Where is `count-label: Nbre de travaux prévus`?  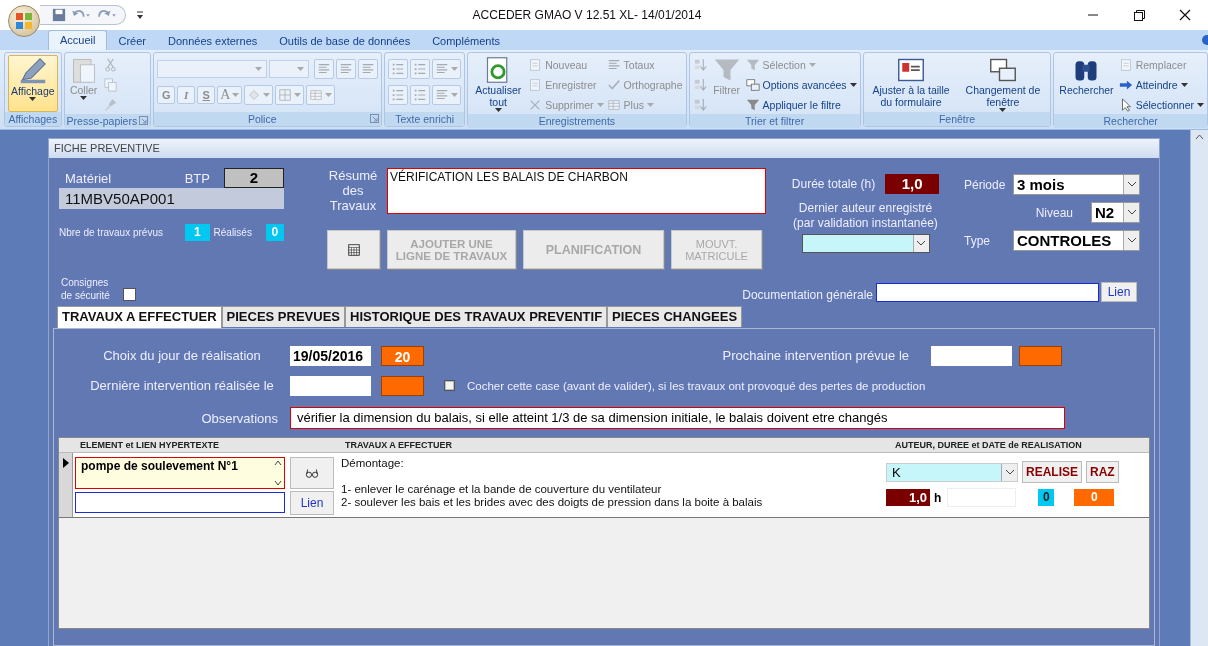
count-label: Nbre de travaux prévus is located at coordinates (111, 232).